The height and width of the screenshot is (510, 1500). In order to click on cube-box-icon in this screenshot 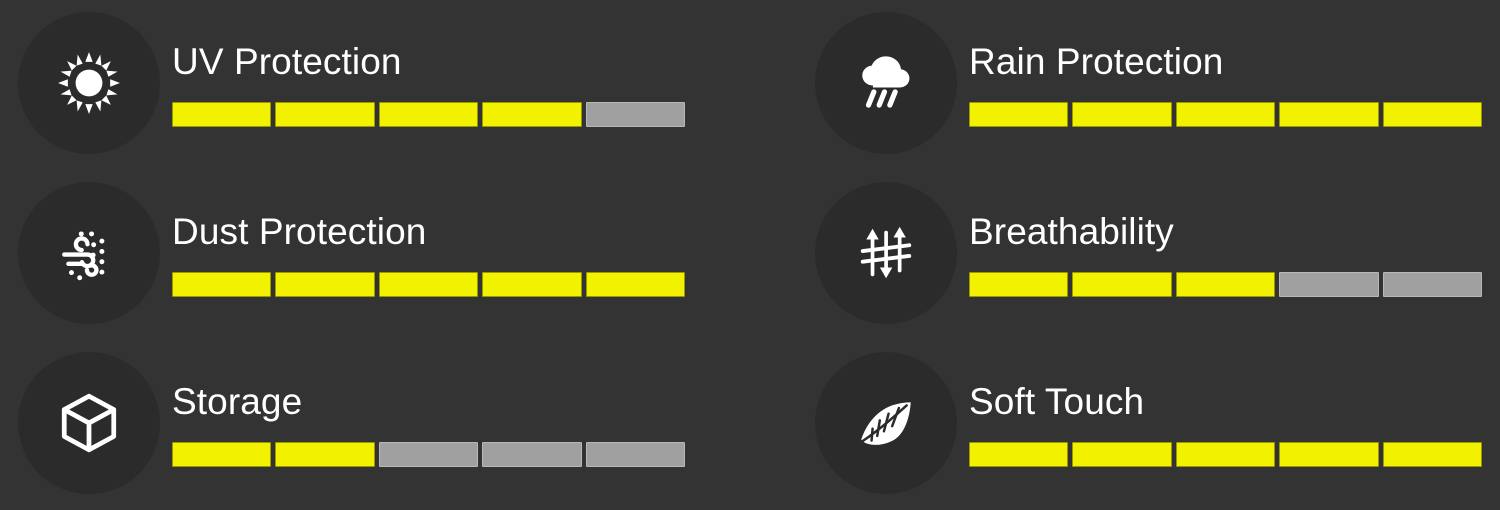, I will do `click(89, 423)`.